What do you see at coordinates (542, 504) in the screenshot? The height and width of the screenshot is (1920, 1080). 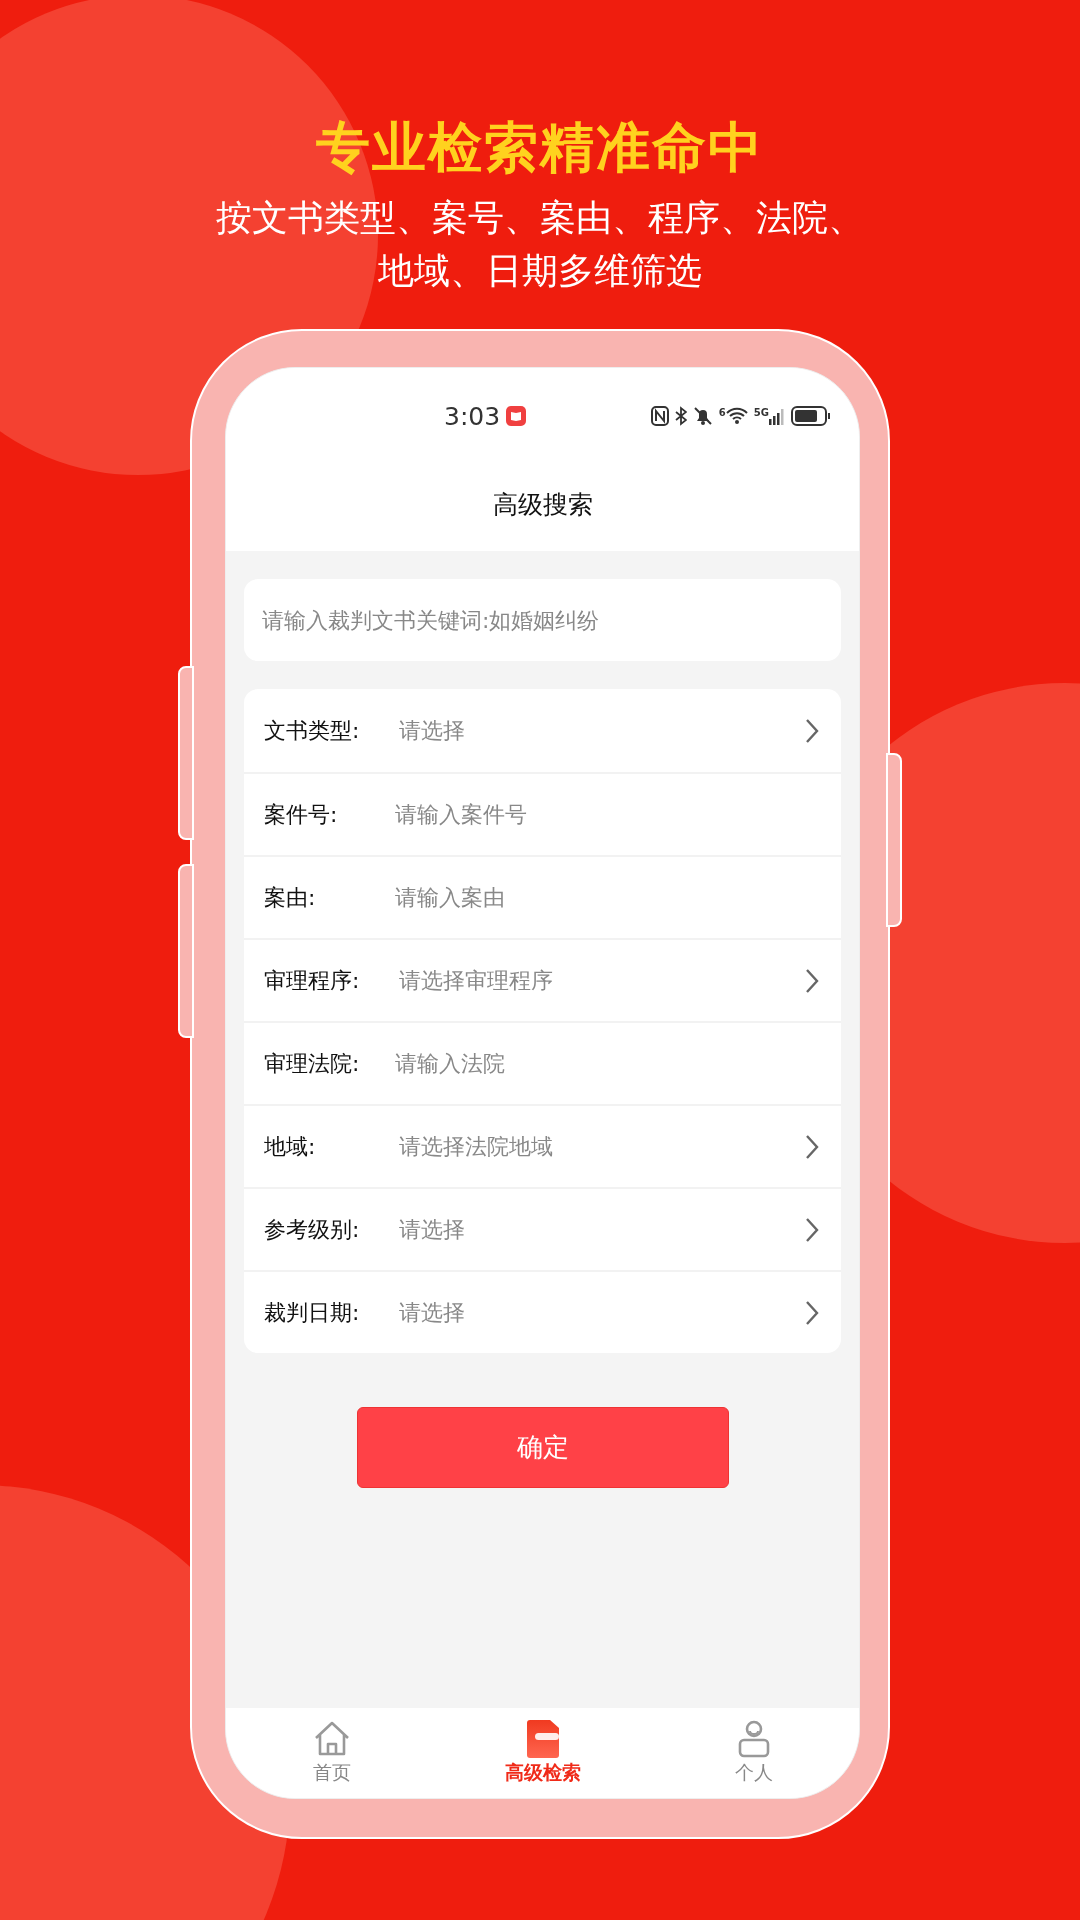 I see `page-title: 高级搜索` at bounding box center [542, 504].